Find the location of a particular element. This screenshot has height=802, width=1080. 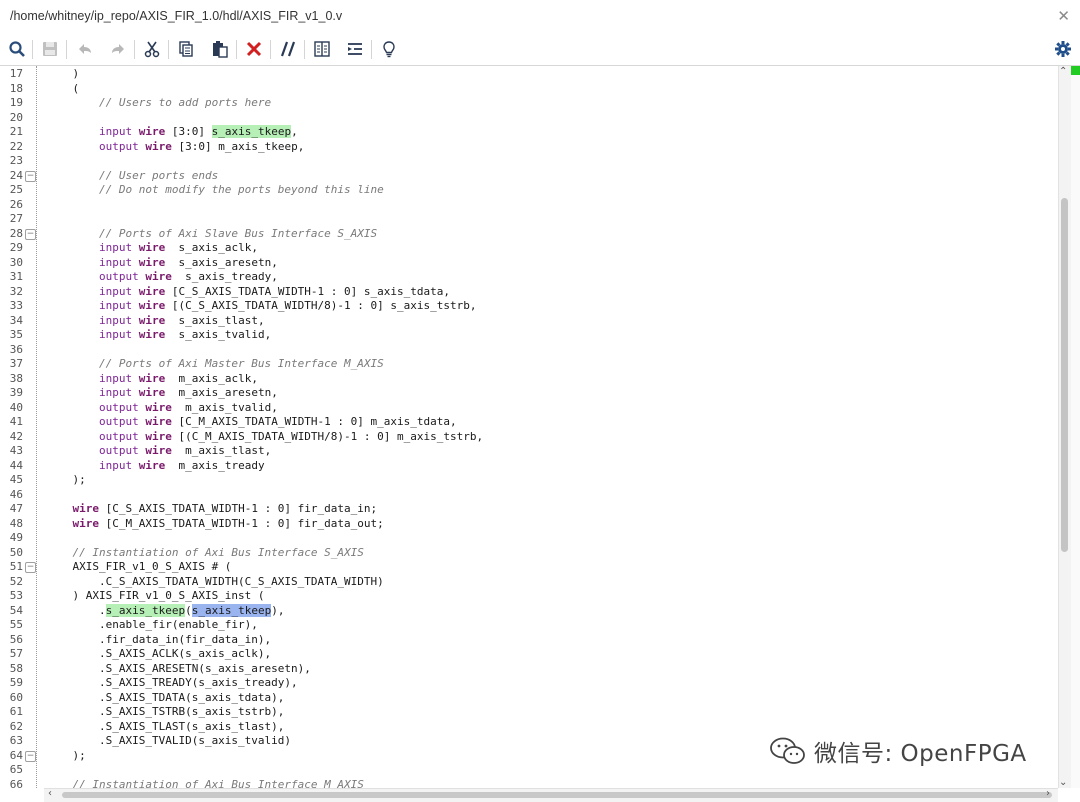

line-number: 65 is located at coordinates (16, 769).